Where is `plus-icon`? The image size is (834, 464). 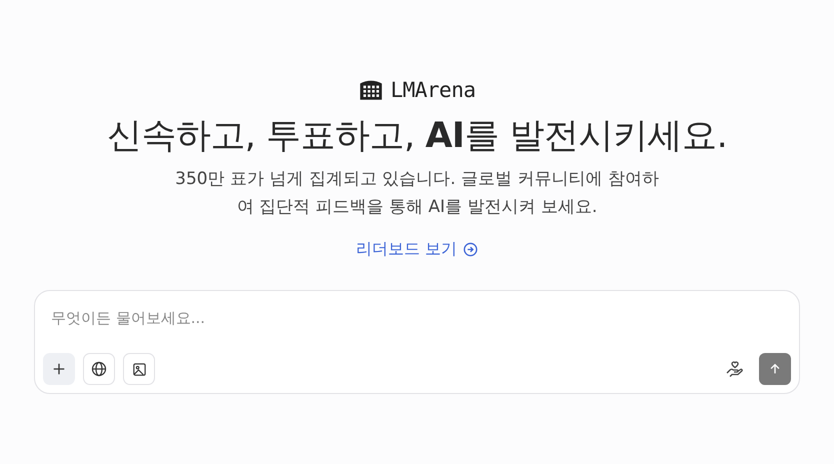
plus-icon is located at coordinates (59, 369).